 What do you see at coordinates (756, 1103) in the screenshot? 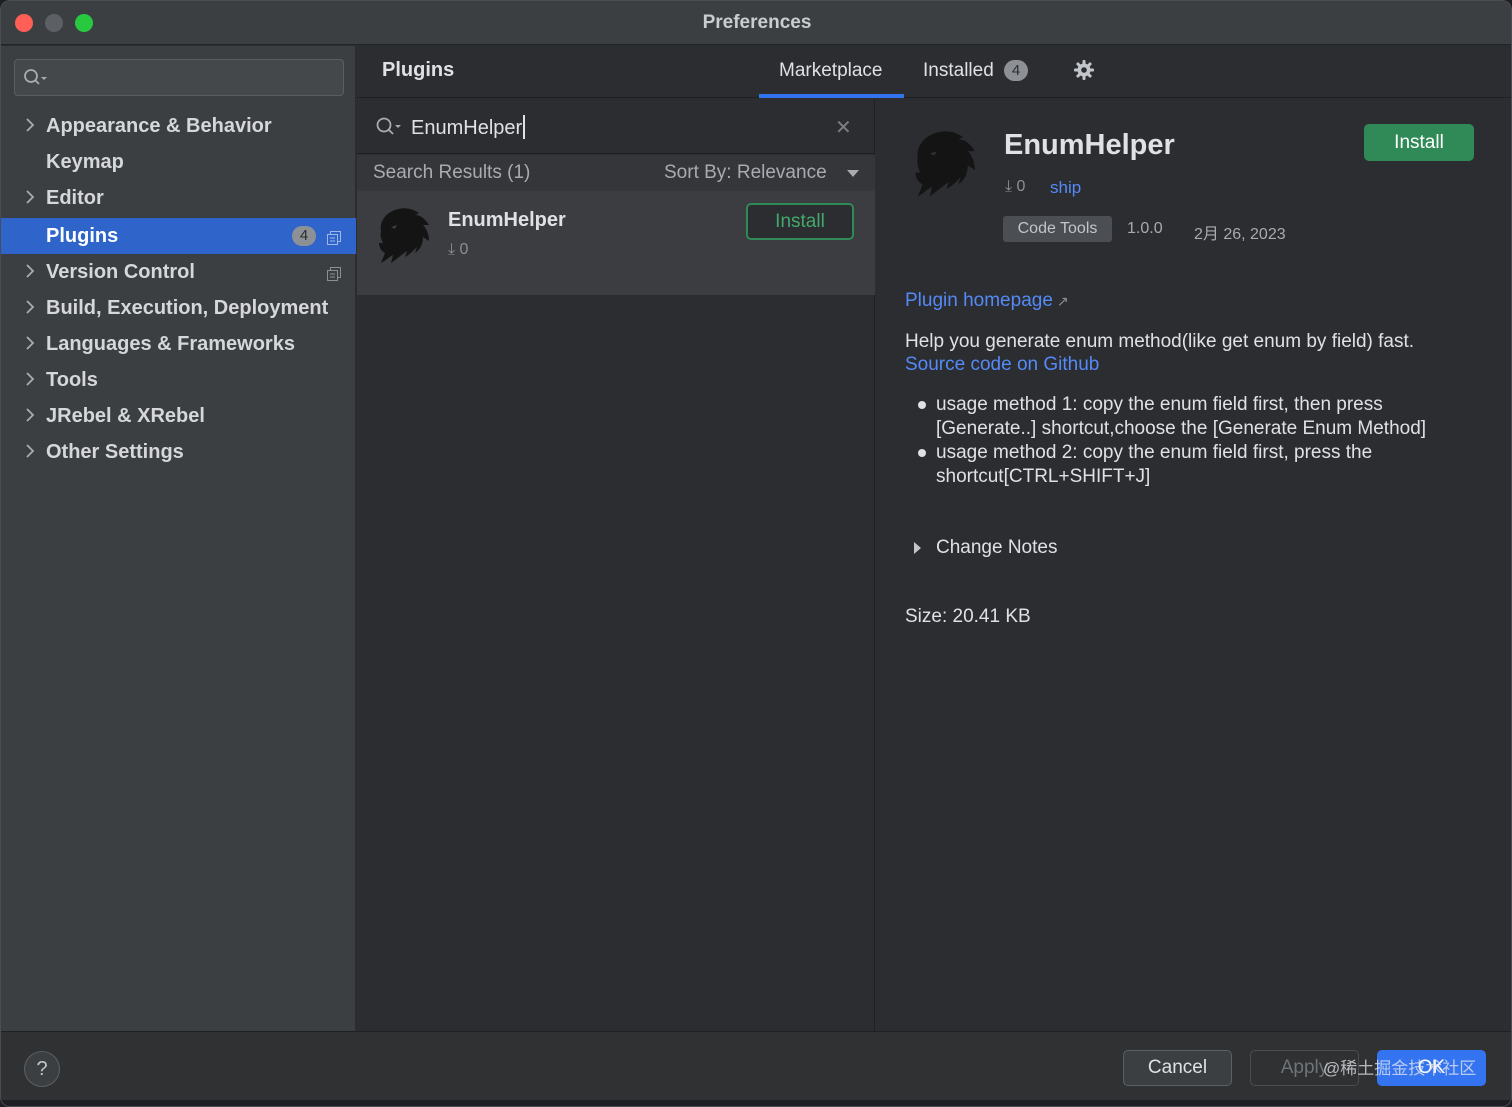
I see `ide-tool-strip` at bounding box center [756, 1103].